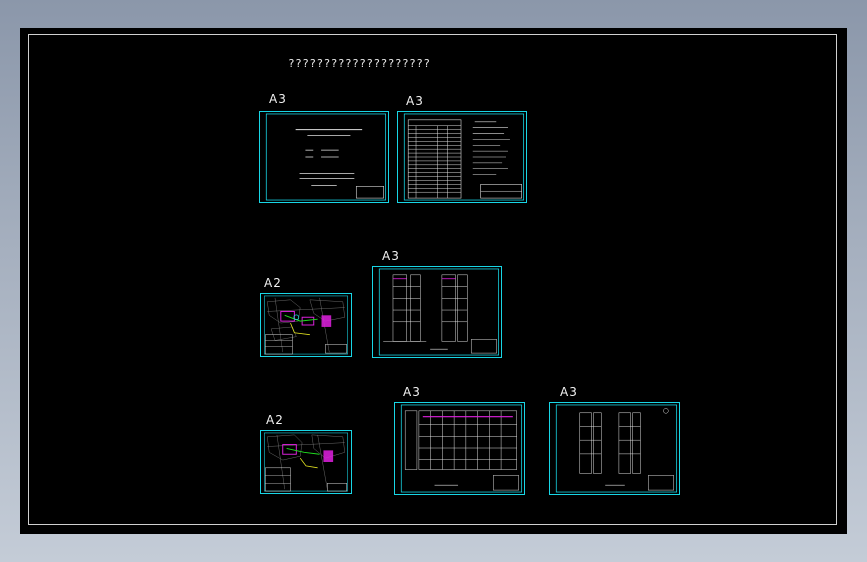  I want to click on sheet-index, so click(462, 157).